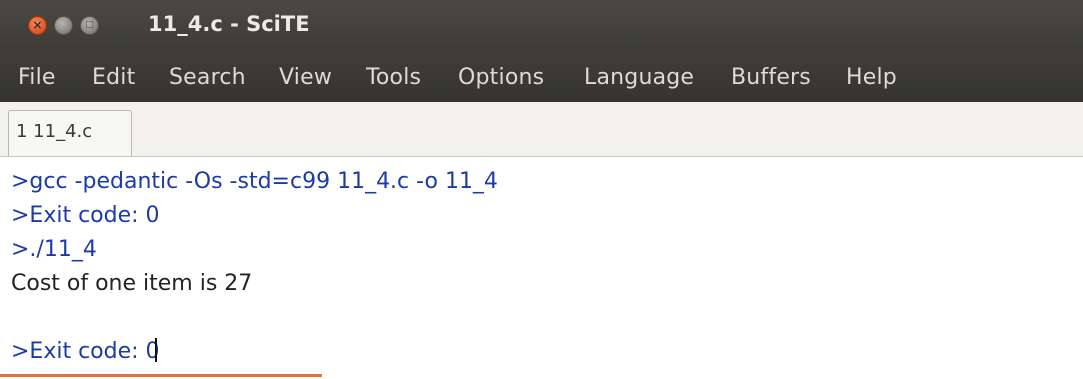 Image resolution: width=1083 pixels, height=379 pixels. What do you see at coordinates (541, 26) in the screenshot?
I see `title-bar: × □ 11_4.c - SciTE` at bounding box center [541, 26].